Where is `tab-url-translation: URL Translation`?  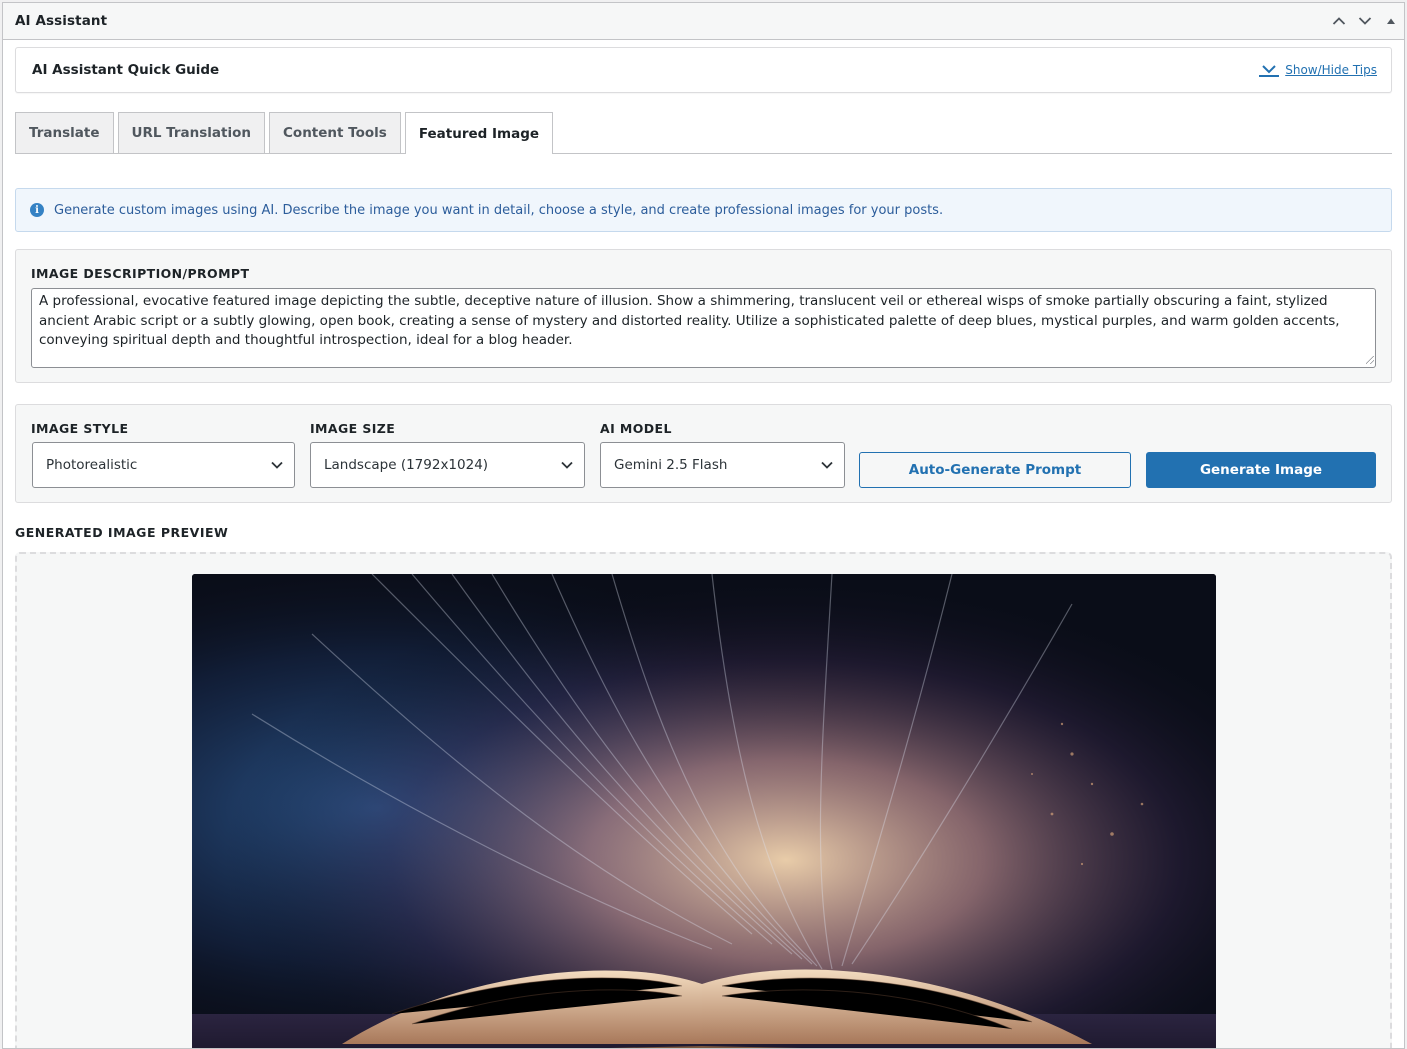
tab-url-translation: URL Translation is located at coordinates (191, 132).